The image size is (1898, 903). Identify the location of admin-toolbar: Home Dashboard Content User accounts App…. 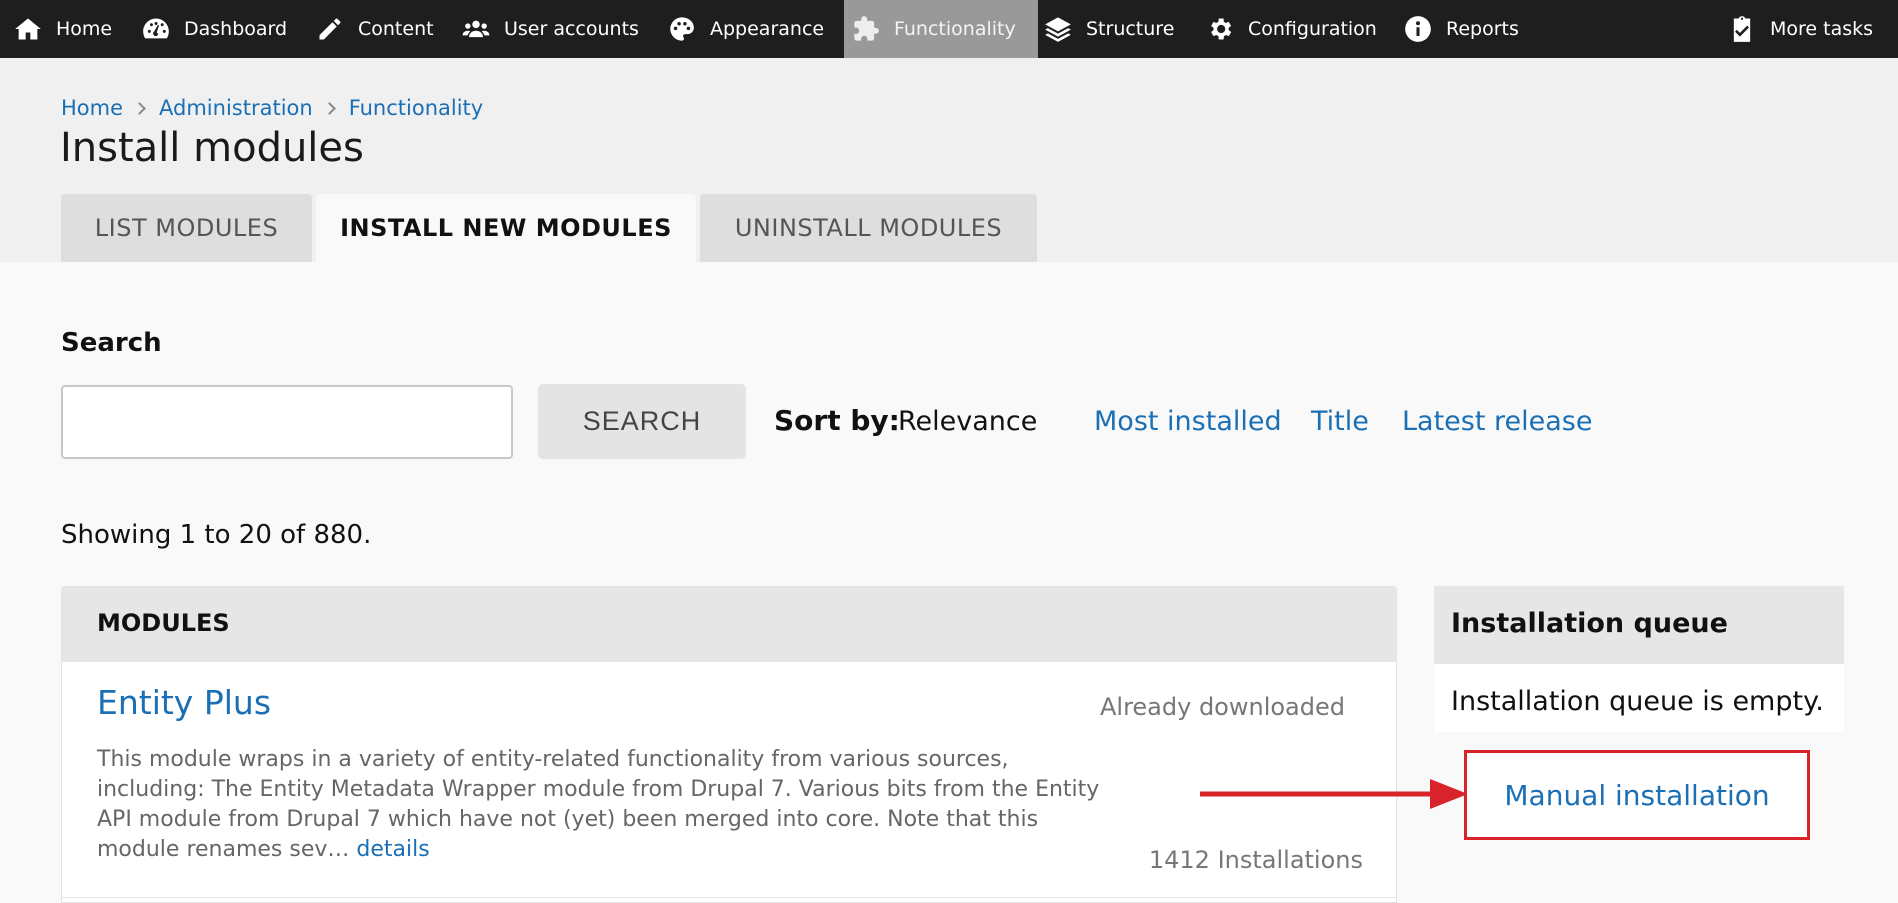
(949, 29).